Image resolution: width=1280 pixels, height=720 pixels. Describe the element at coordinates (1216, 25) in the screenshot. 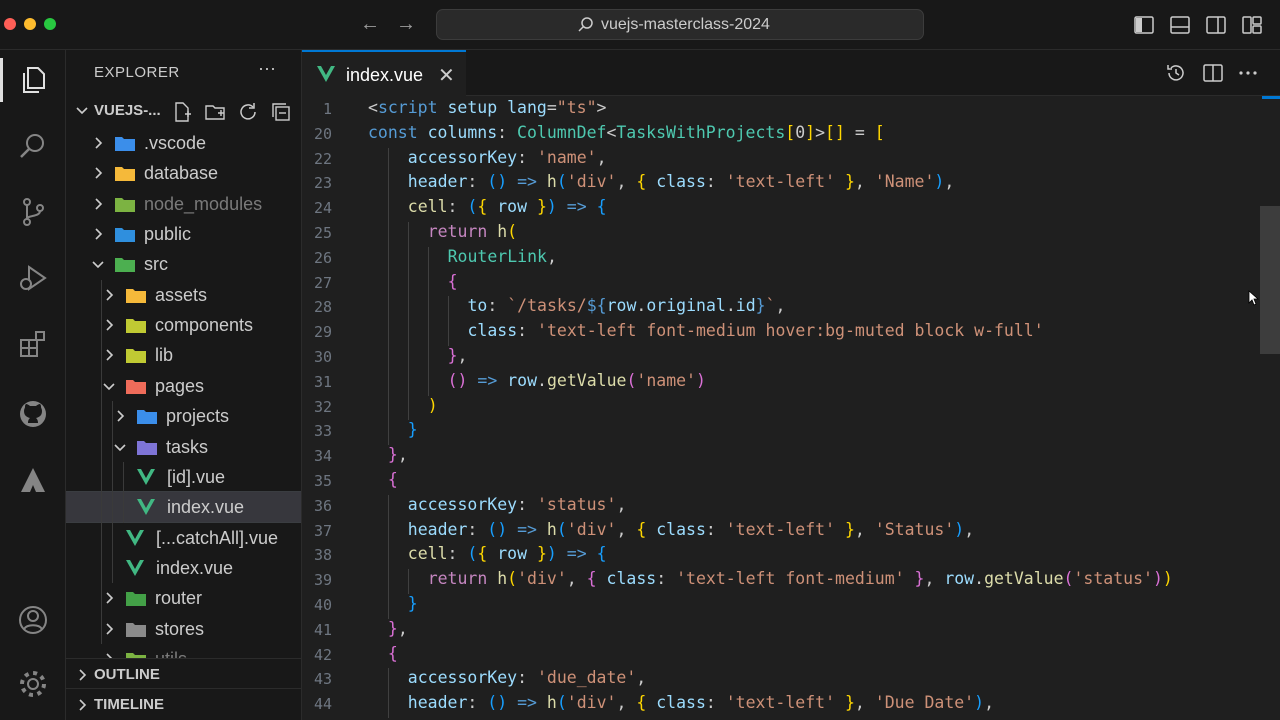

I see `toggle-secondary-sidebar-icon` at that location.